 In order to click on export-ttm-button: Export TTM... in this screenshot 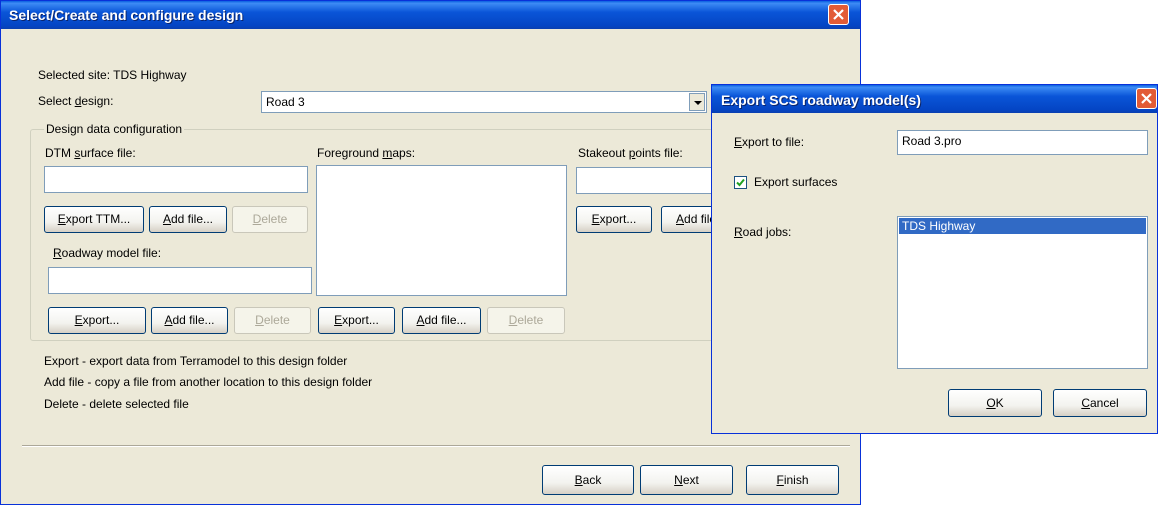, I will do `click(94, 219)`.